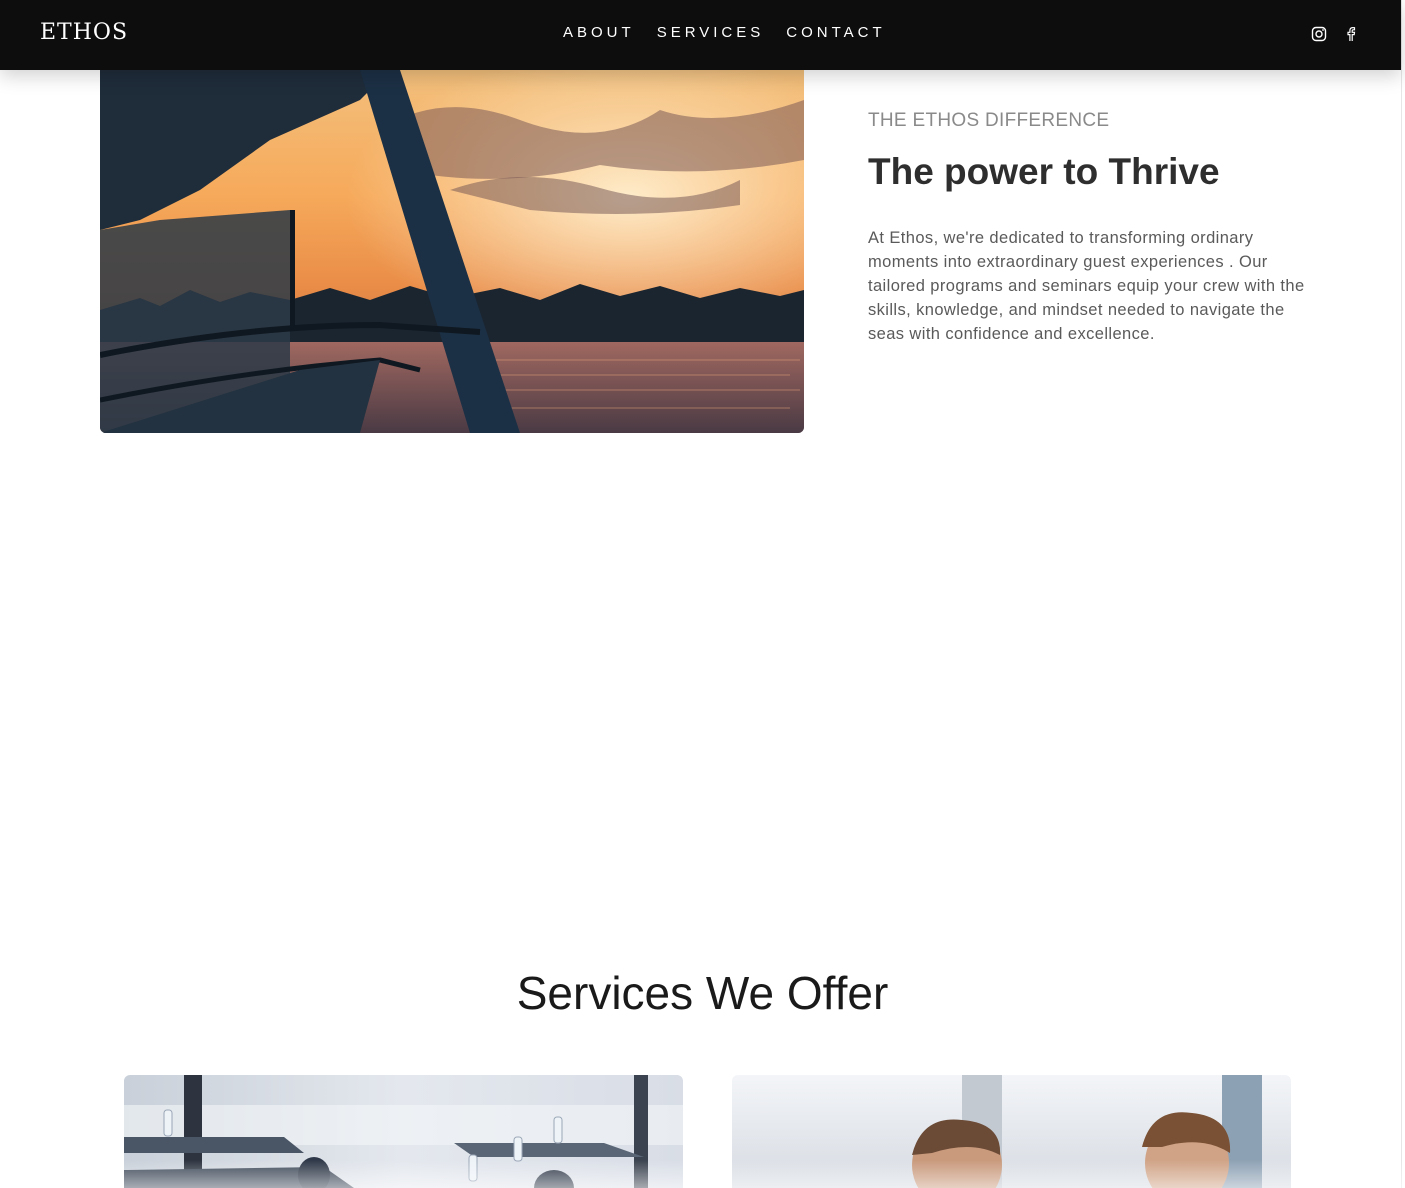 The image size is (1405, 1188). I want to click on section-eyebrow: THE ETHOS DIFFERENCE, so click(989, 120).